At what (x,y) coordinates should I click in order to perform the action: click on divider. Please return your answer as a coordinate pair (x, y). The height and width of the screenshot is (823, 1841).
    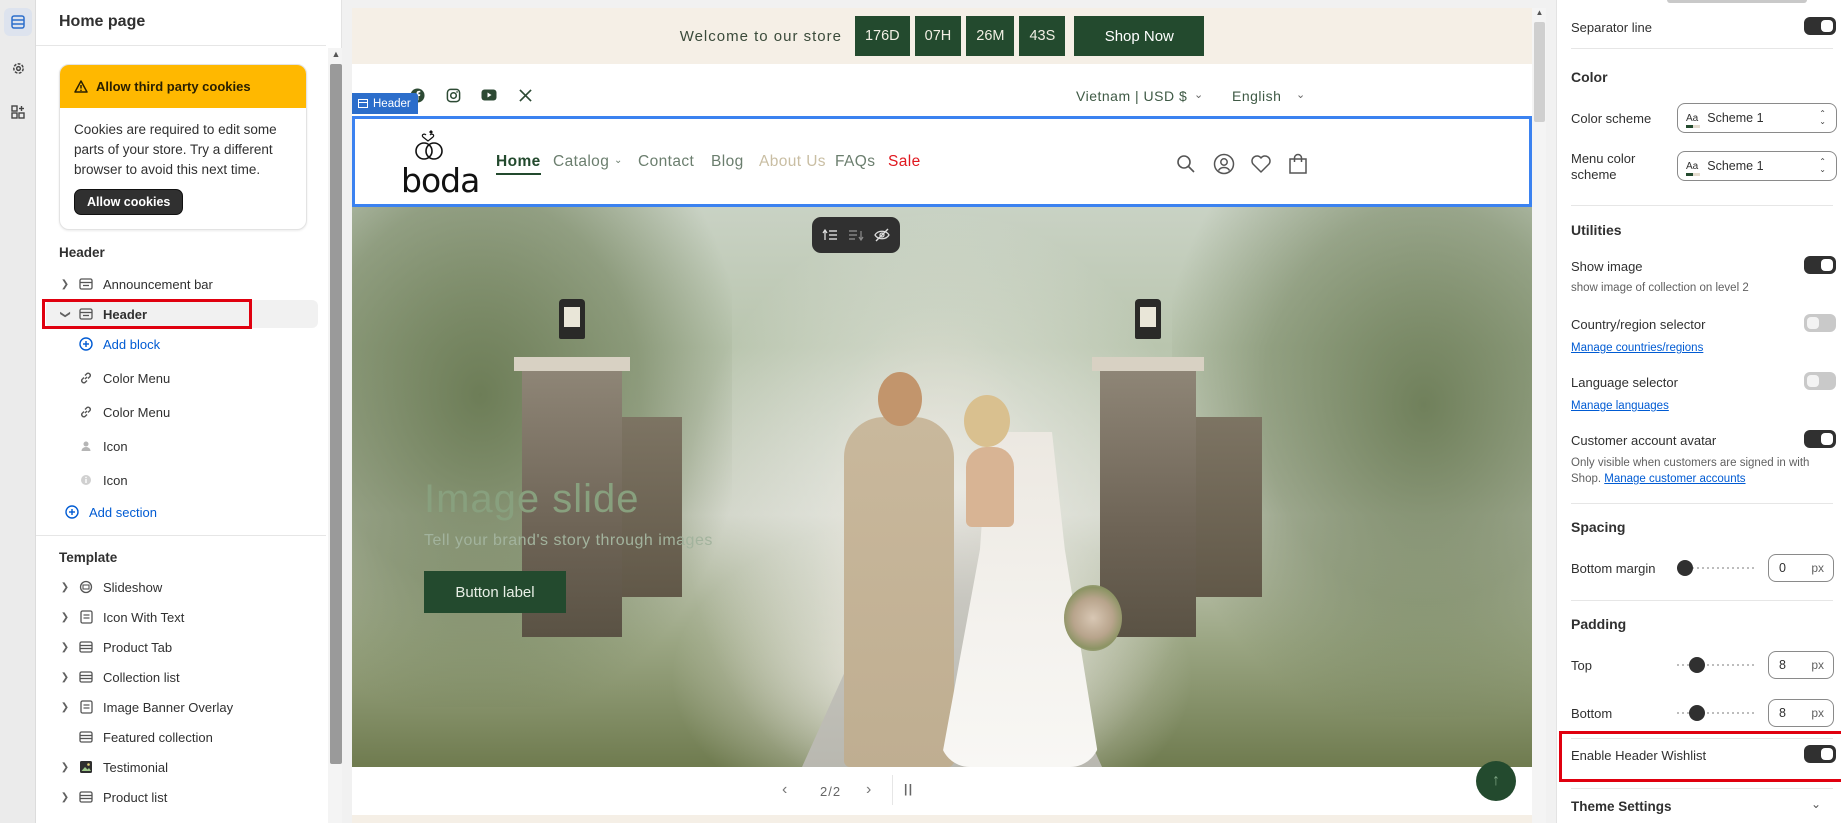
    Looking at the image, I should click on (1702, 503).